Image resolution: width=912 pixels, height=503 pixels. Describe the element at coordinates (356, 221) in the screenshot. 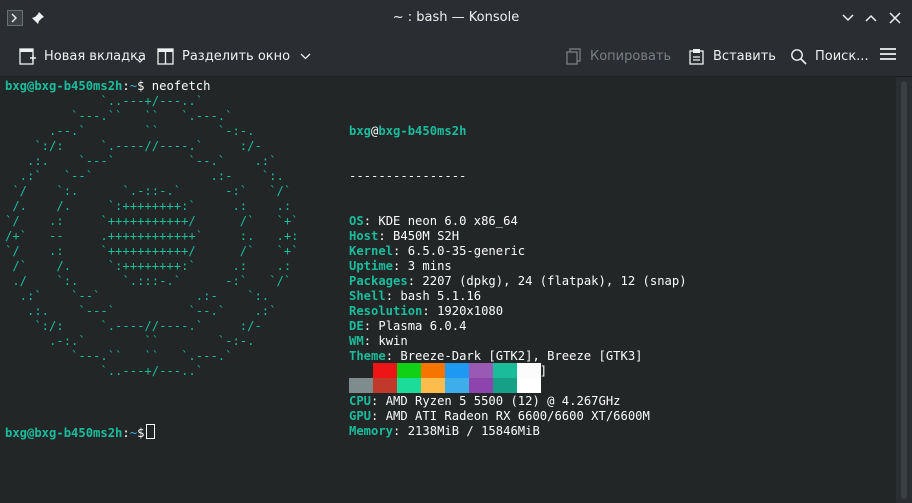

I see `info-key: OS` at that location.